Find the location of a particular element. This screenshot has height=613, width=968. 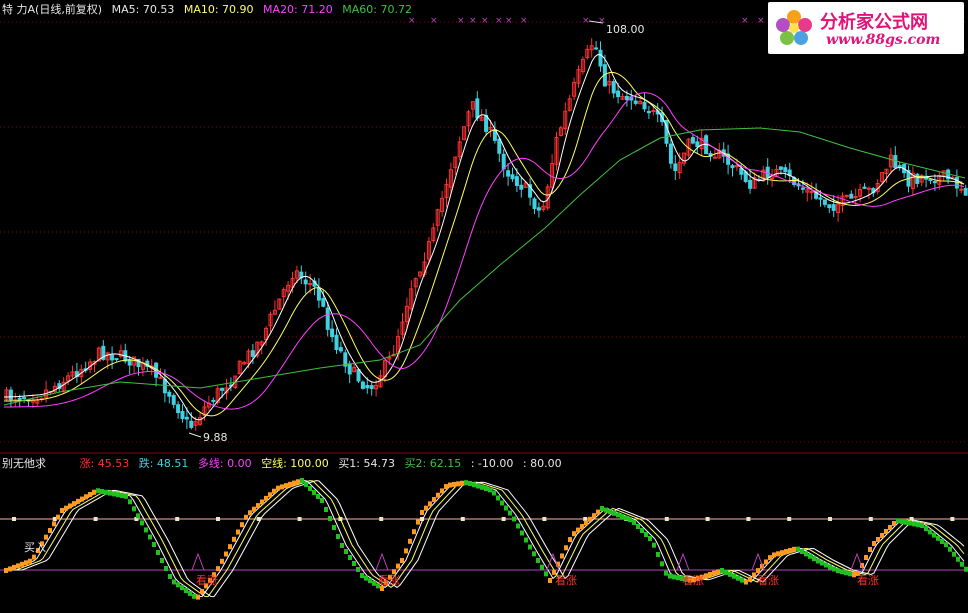

buy-in-label: 买入 is located at coordinates (35, 547).